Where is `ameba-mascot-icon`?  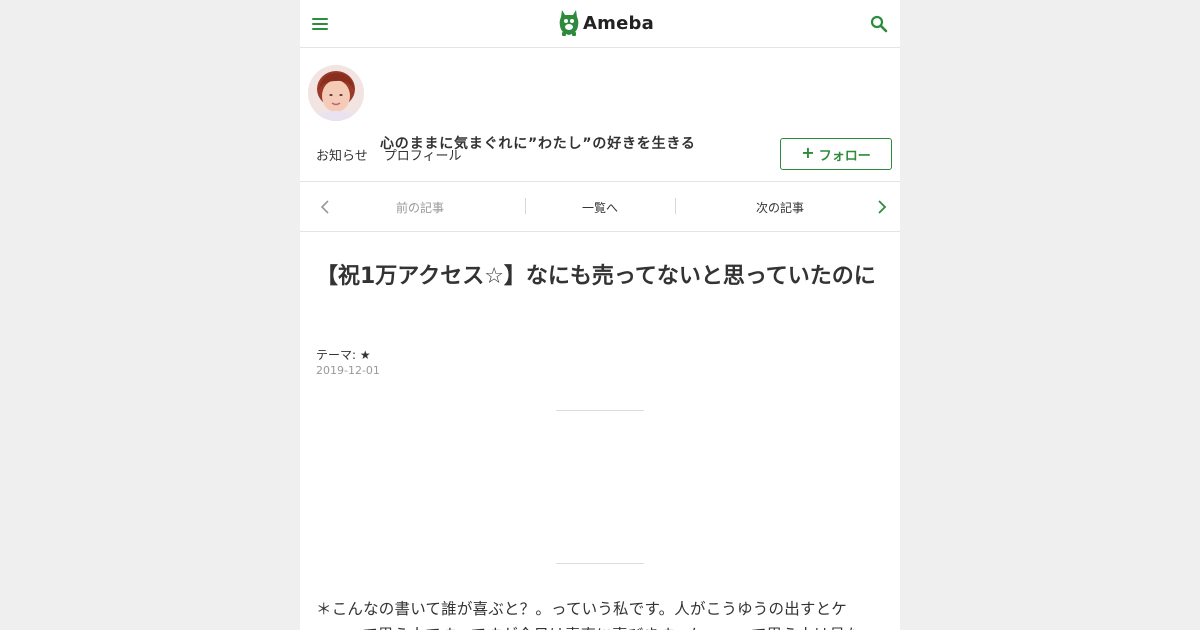
ameba-mascot-icon is located at coordinates (569, 23).